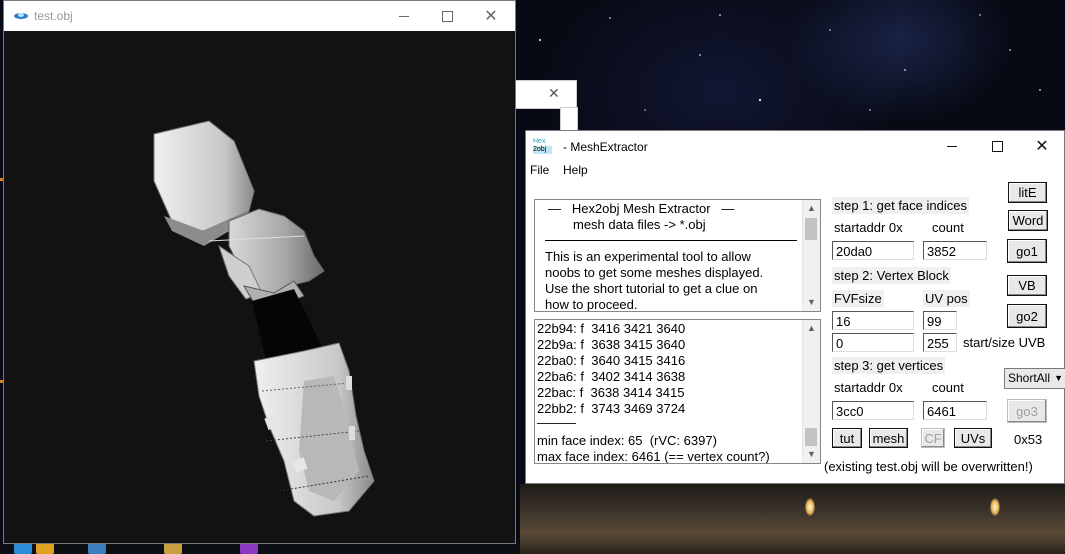  Describe the element at coordinates (873, 320) in the screenshot. I see `fvfsize-input: 16` at that location.